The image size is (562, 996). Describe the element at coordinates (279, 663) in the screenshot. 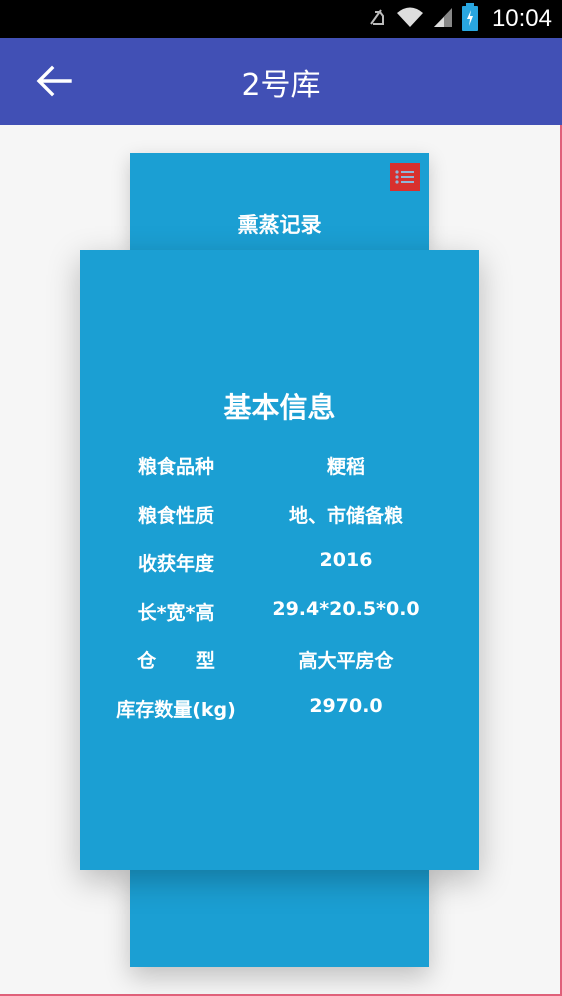

I see `info-row: 仓 型 高大平房仓` at that location.